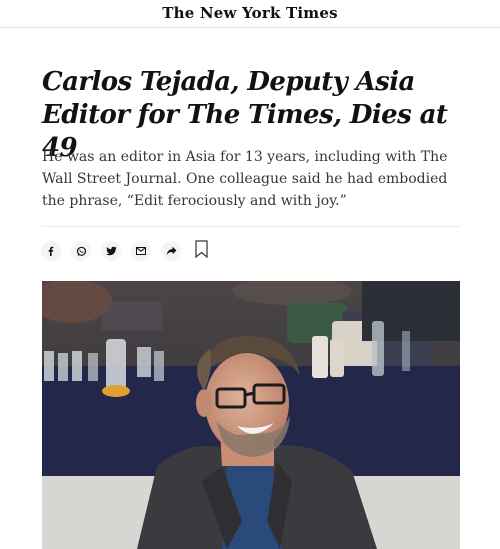 This screenshot has height=549, width=500. I want to click on save-article-button, so click(201, 251).